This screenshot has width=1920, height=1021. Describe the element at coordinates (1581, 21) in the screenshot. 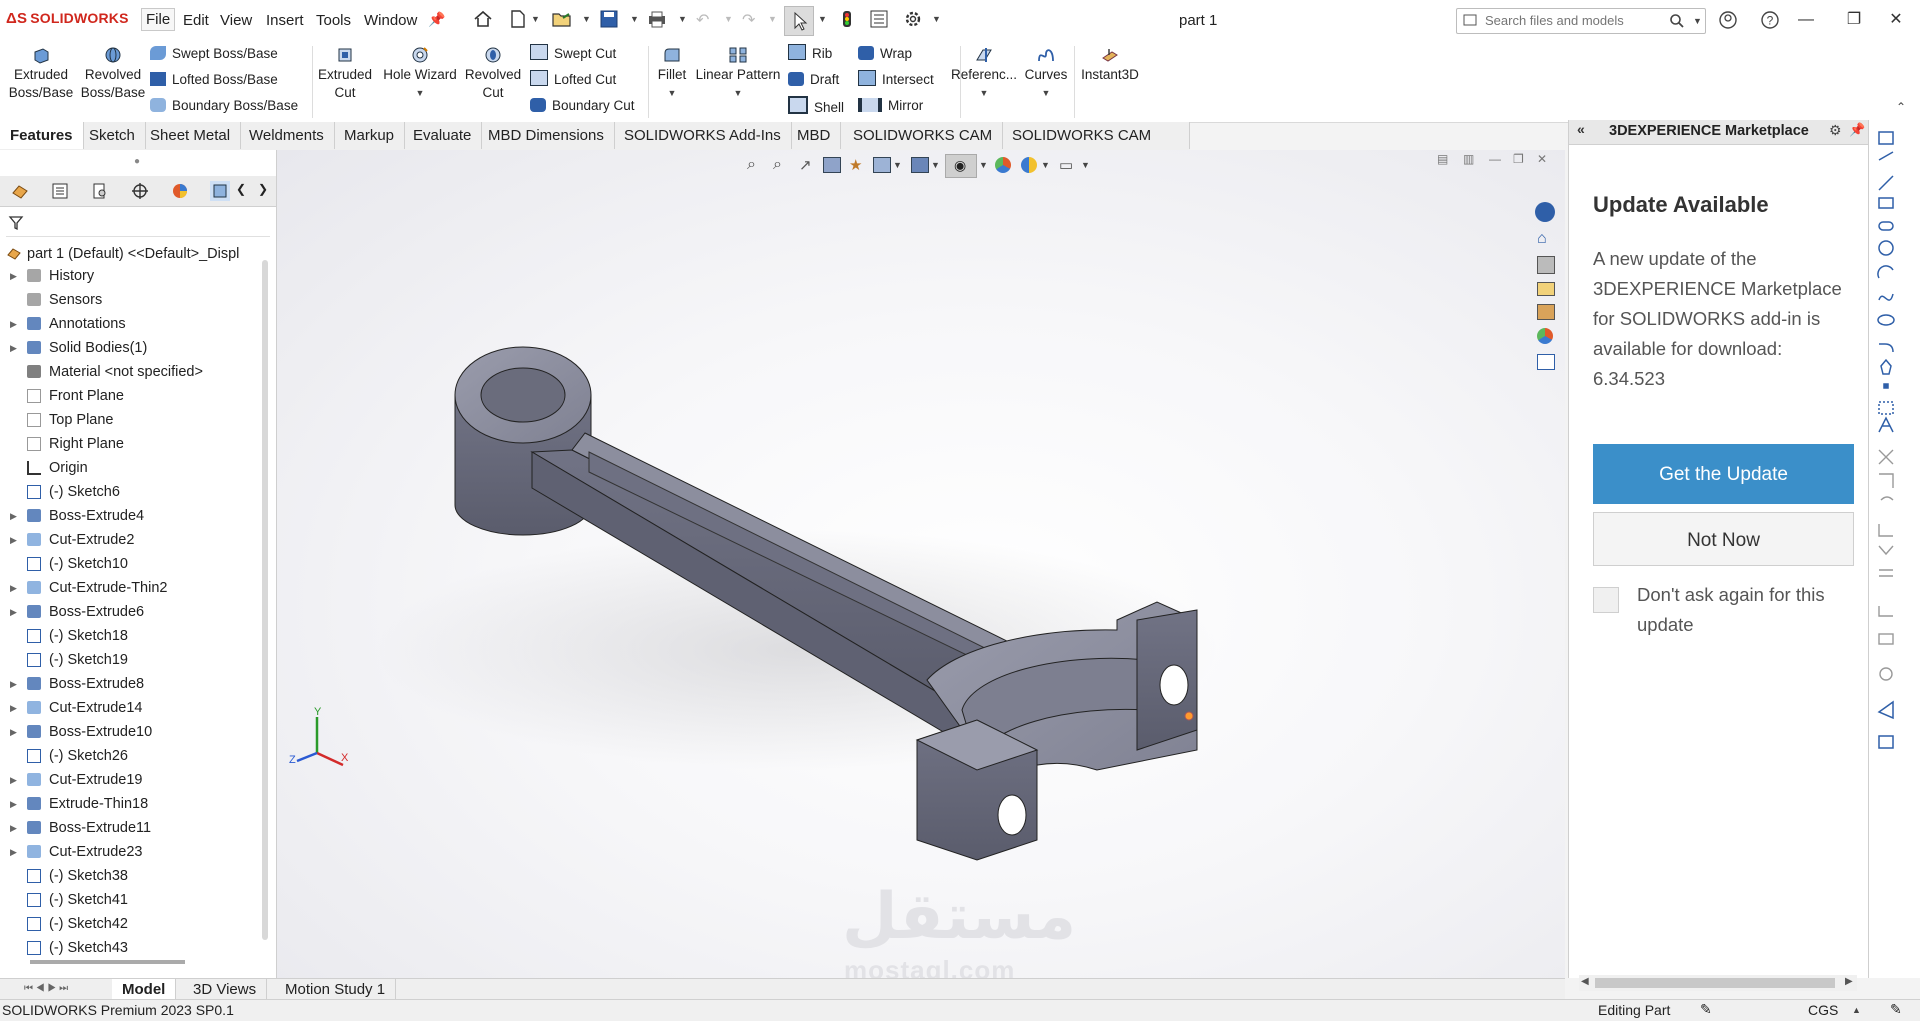

I see `search-box: ▼` at that location.